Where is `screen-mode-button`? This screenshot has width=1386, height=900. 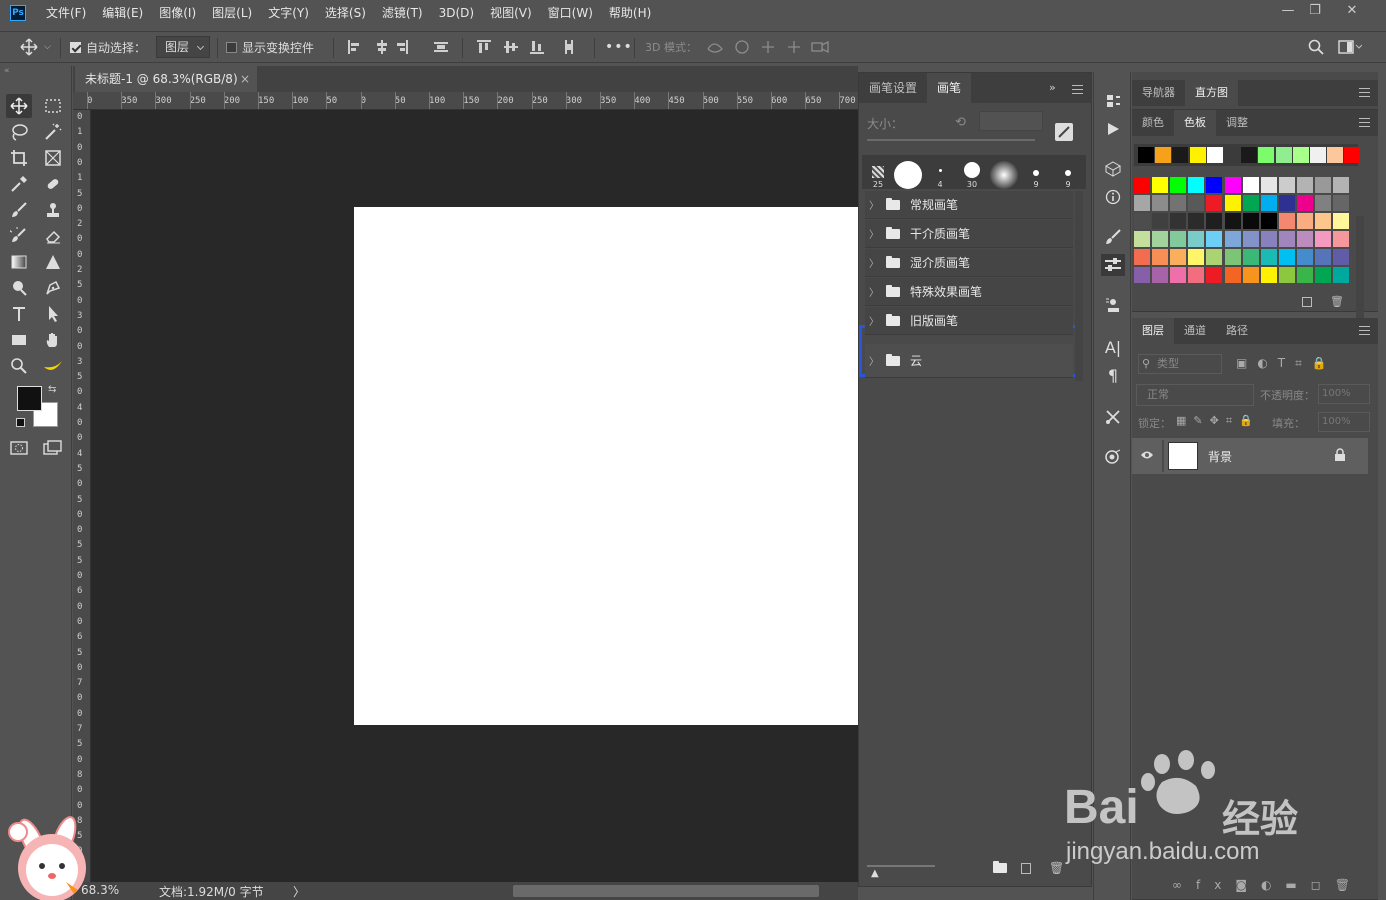 screen-mode-button is located at coordinates (53, 448).